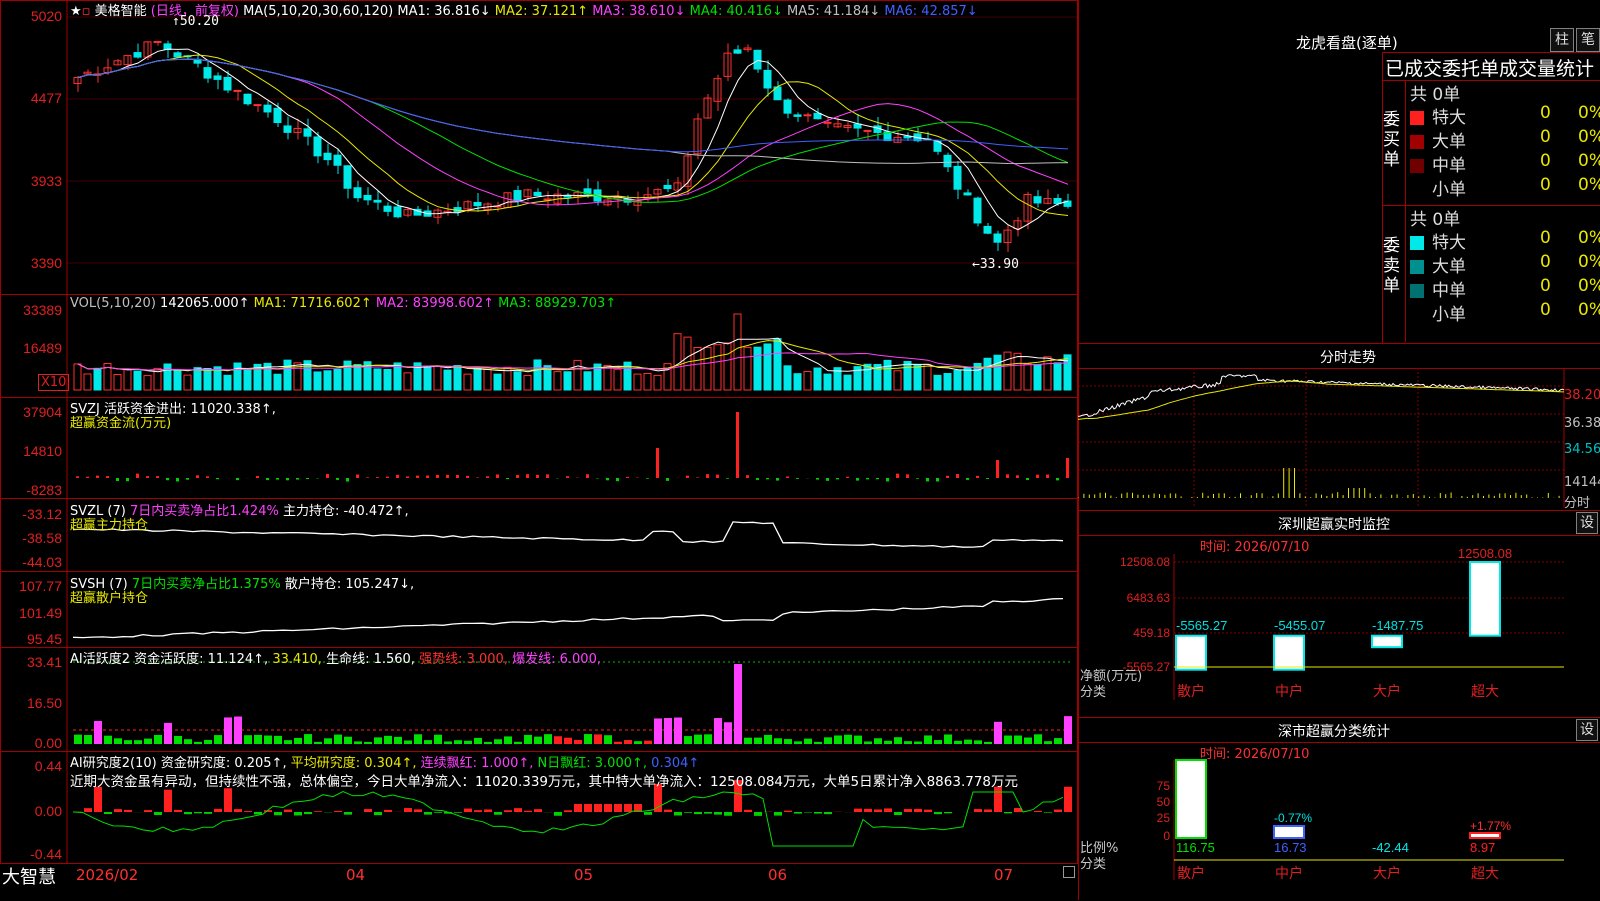  I want to click on monitor-value: -5565.27, so click(1201, 625).